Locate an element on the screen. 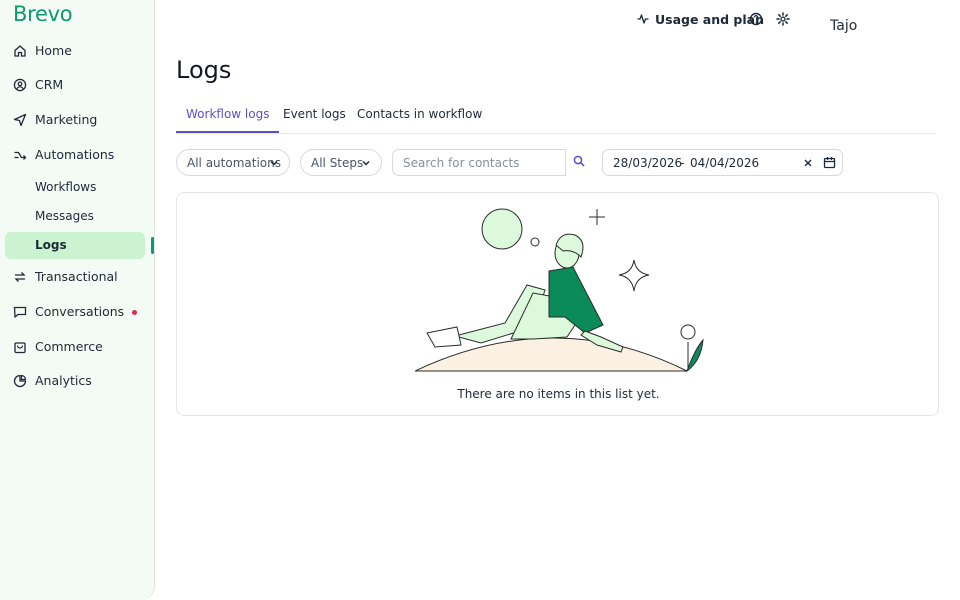 The image size is (960, 600). sidebar-subitem-workflows: Workflows is located at coordinates (65, 187).